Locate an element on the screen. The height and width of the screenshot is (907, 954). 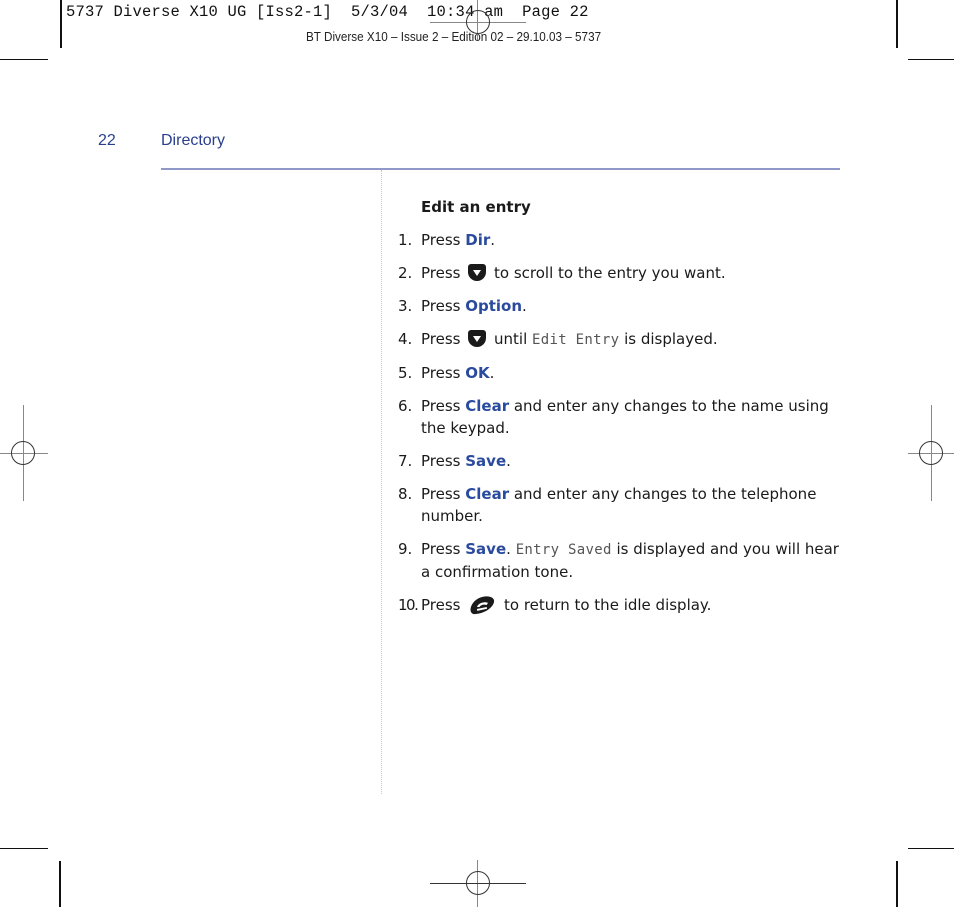
step-number: 8. is located at coordinates (405, 494).